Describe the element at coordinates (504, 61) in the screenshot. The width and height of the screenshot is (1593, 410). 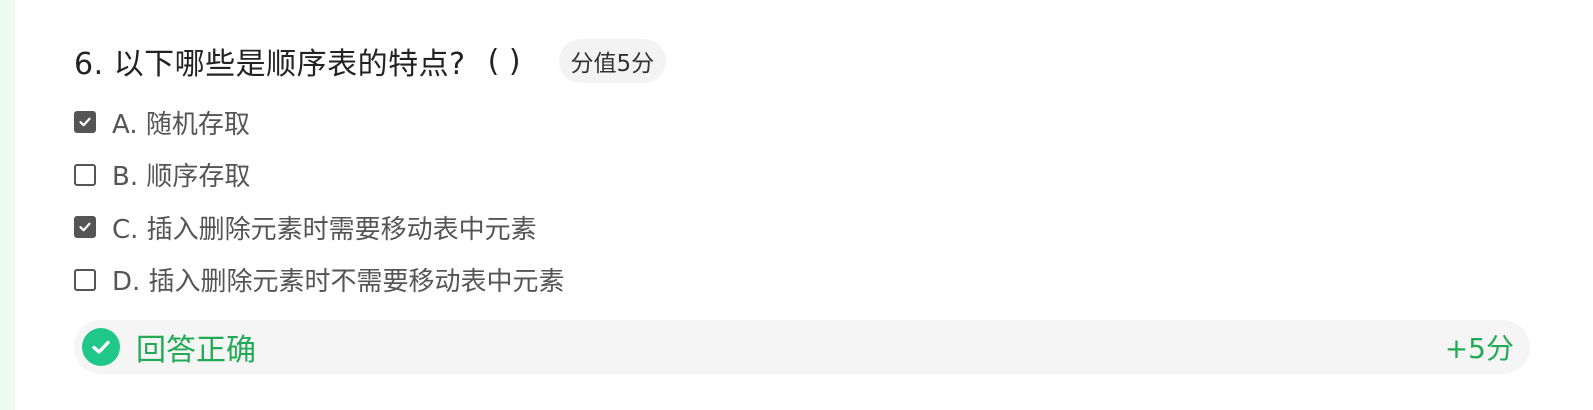
I see `answer-placeholder: ( )` at that location.